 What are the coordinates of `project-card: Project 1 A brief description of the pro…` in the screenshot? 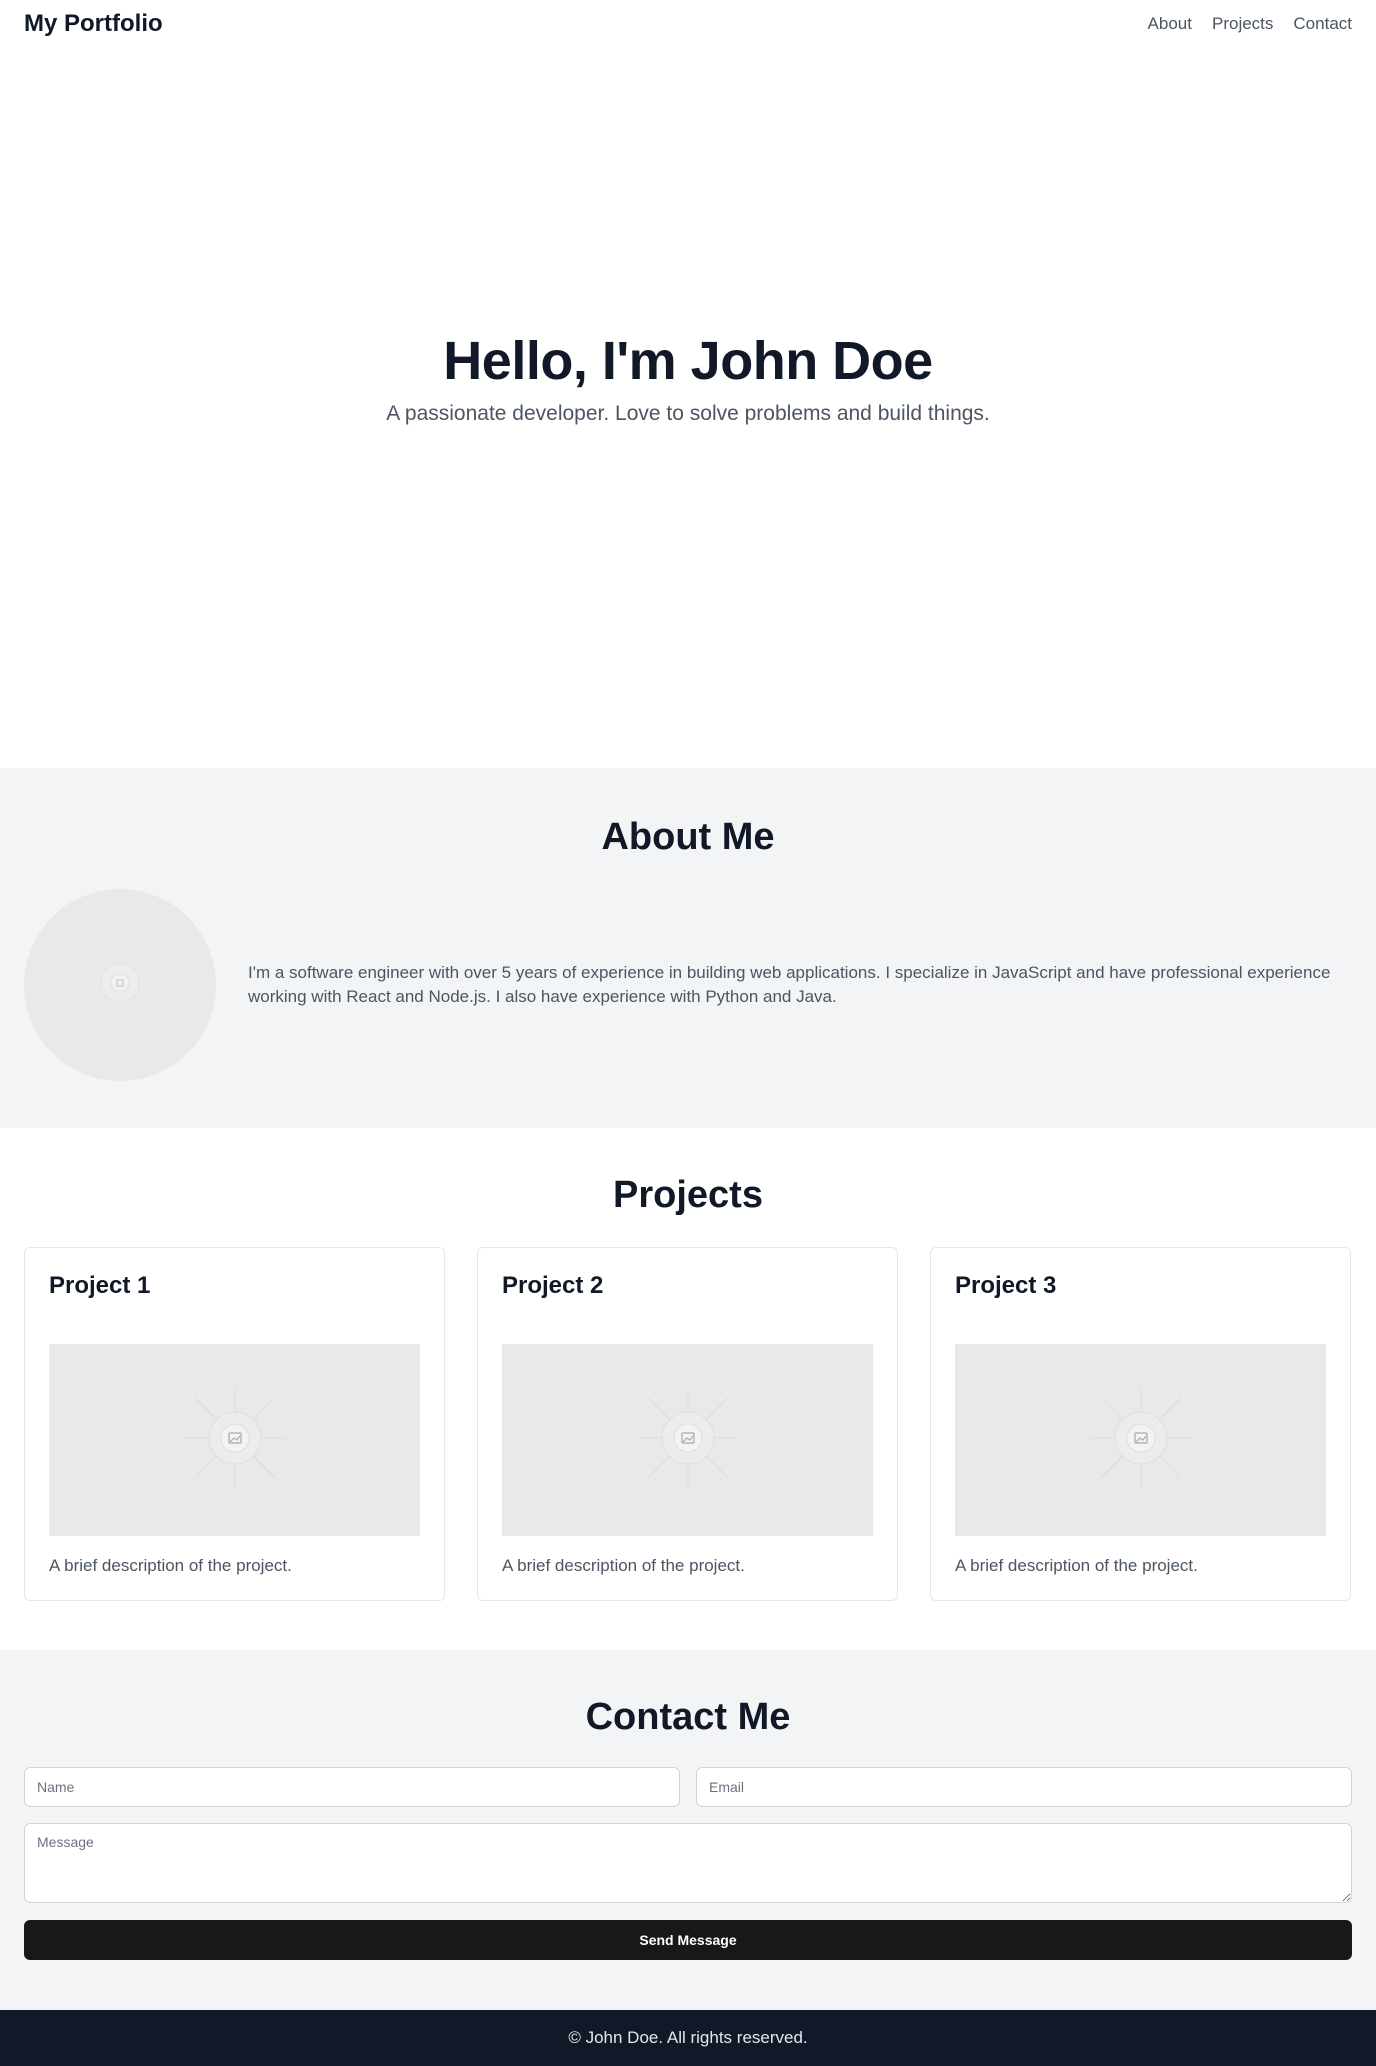 It's located at (234, 1424).